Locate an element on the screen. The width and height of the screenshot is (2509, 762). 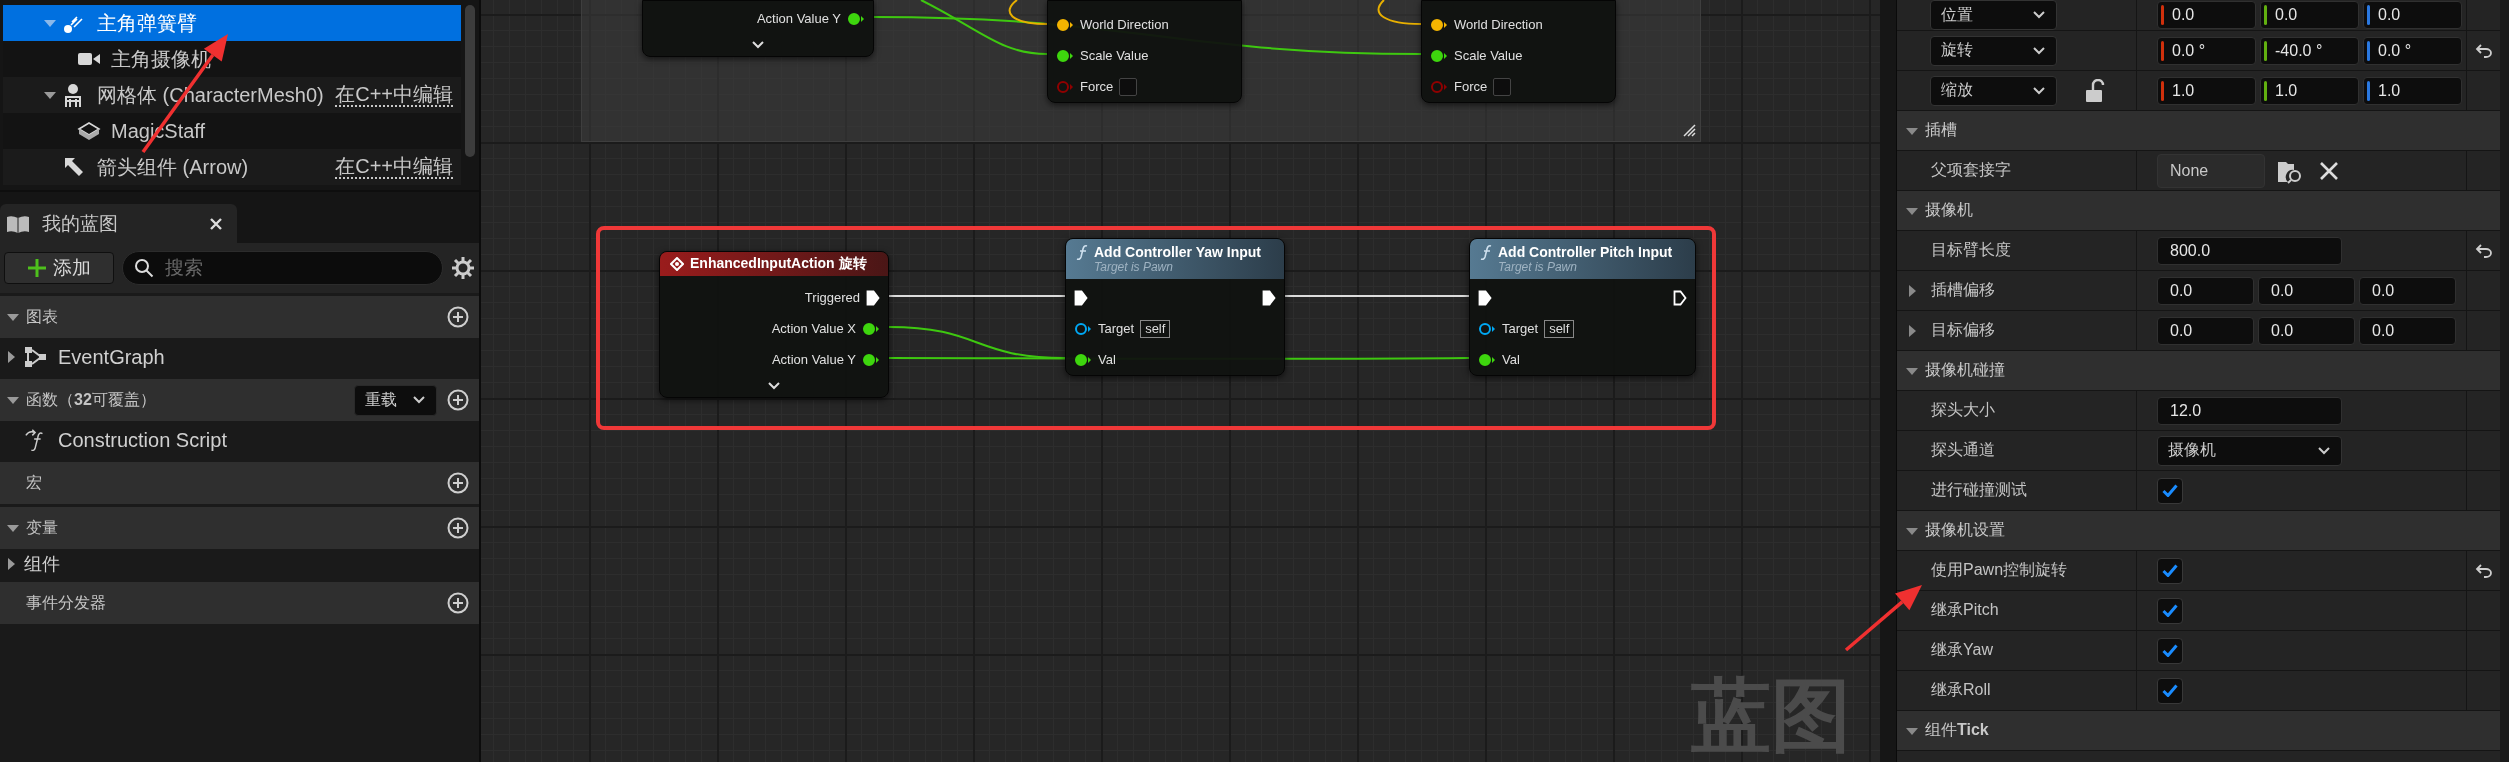
skeleton-icon is located at coordinates (73, 95).